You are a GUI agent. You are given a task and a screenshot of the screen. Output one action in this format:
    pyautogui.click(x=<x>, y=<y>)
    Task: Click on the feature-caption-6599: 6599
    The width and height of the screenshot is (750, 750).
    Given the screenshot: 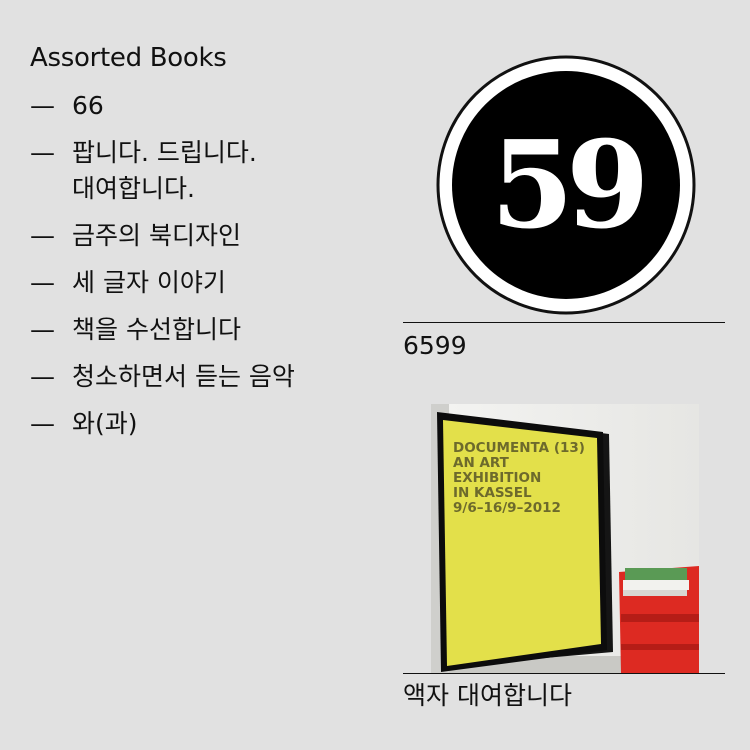 What is the action you would take?
    pyautogui.click(x=435, y=346)
    